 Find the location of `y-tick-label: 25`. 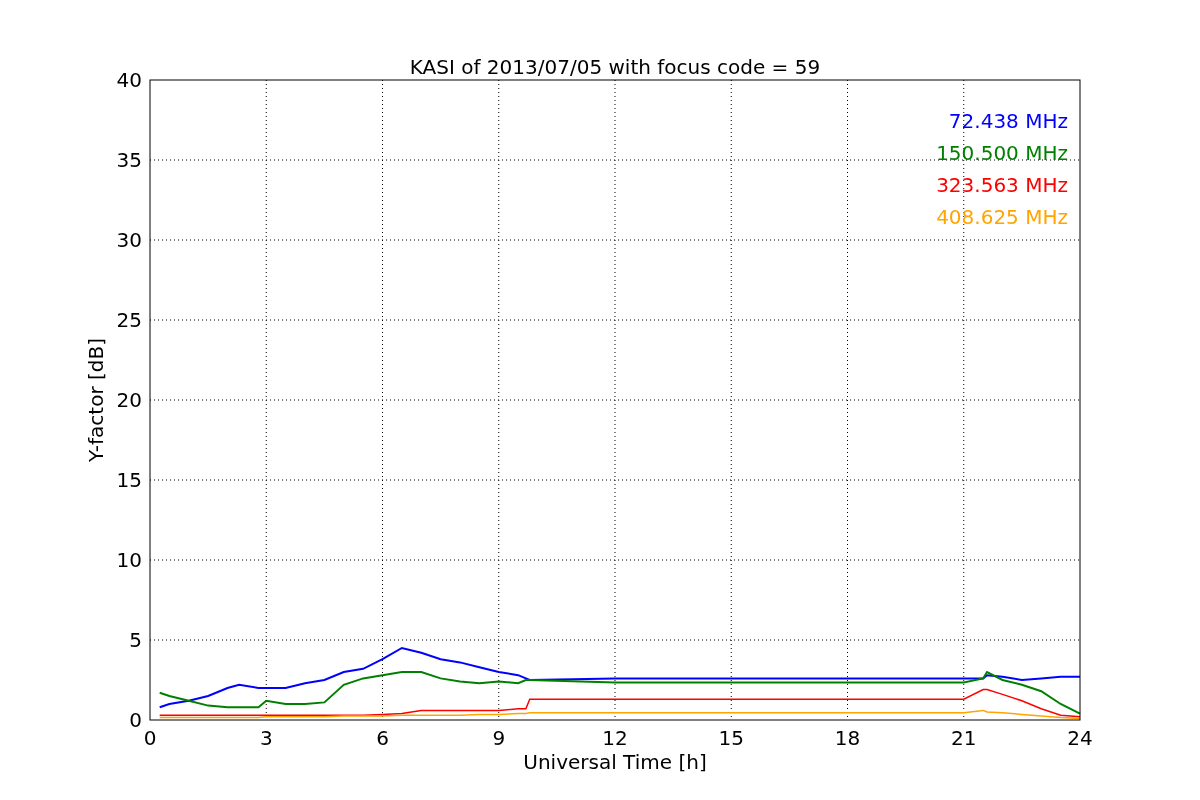

y-tick-label: 25 is located at coordinates (129, 320).